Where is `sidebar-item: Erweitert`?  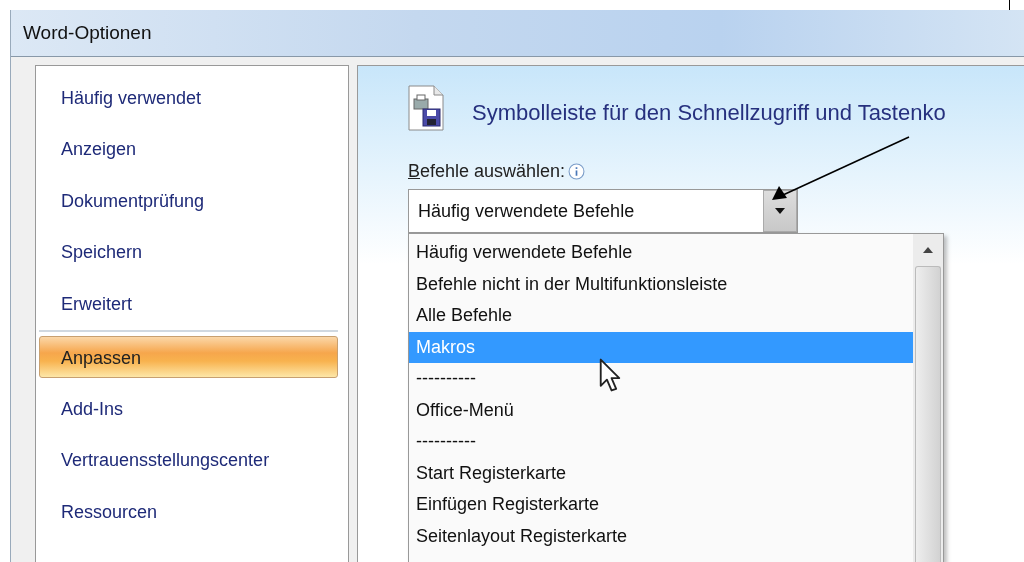 sidebar-item: Erweitert is located at coordinates (188, 303).